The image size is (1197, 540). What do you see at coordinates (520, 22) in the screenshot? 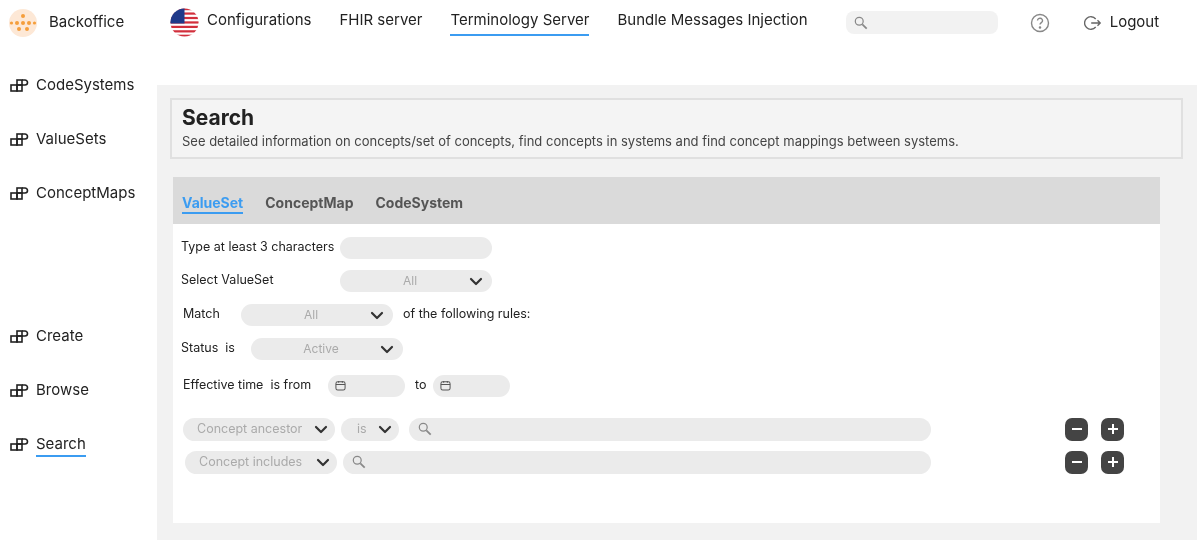
I see `nav-link: Terminology Server` at bounding box center [520, 22].